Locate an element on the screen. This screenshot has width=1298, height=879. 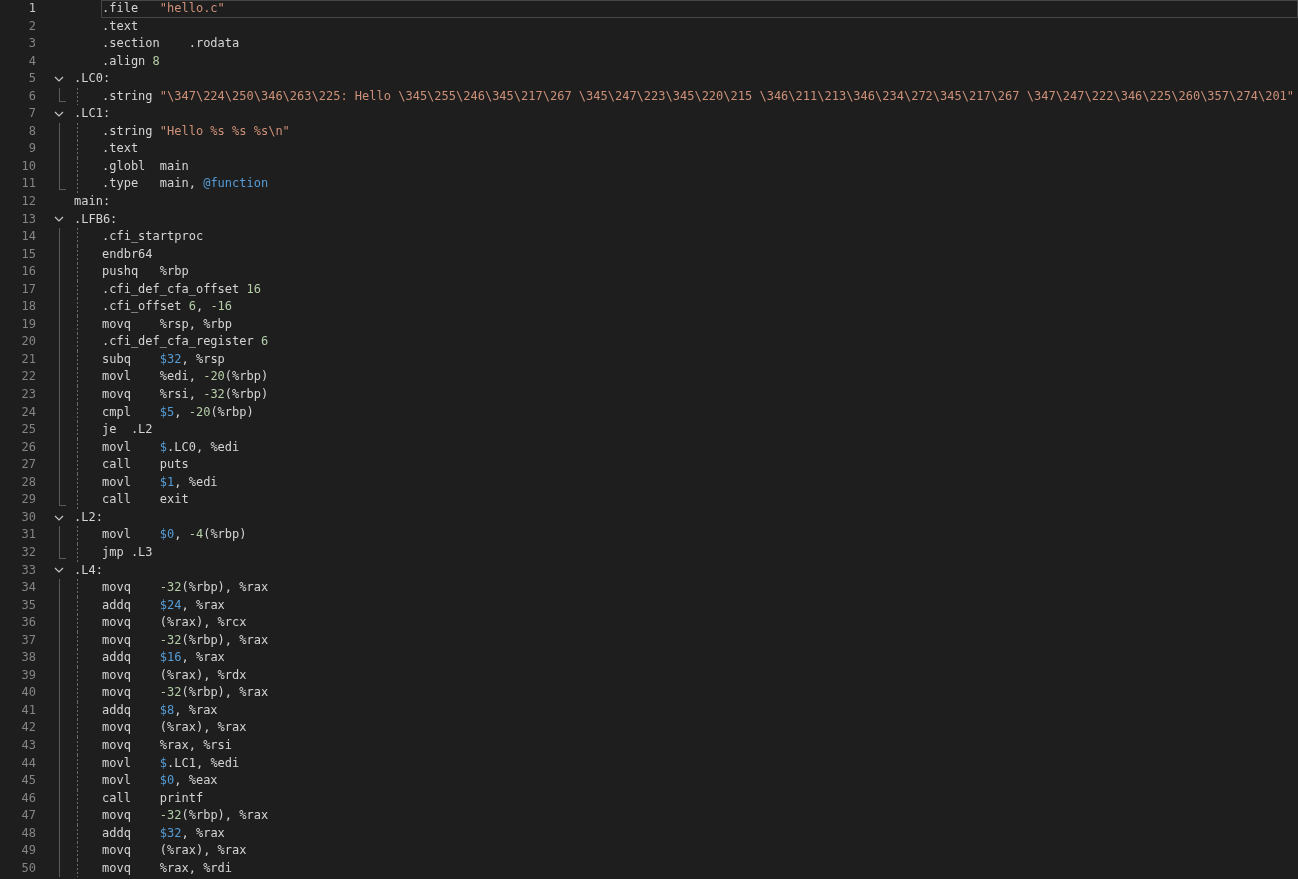
line-number: 4 is located at coordinates (32, 61).